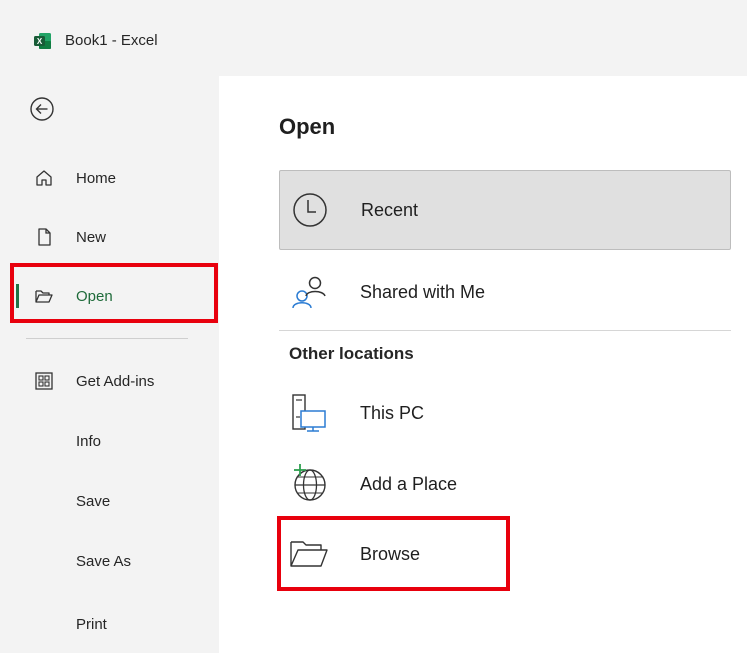  What do you see at coordinates (91, 624) in the screenshot?
I see `sidebar-item-label: Print` at bounding box center [91, 624].